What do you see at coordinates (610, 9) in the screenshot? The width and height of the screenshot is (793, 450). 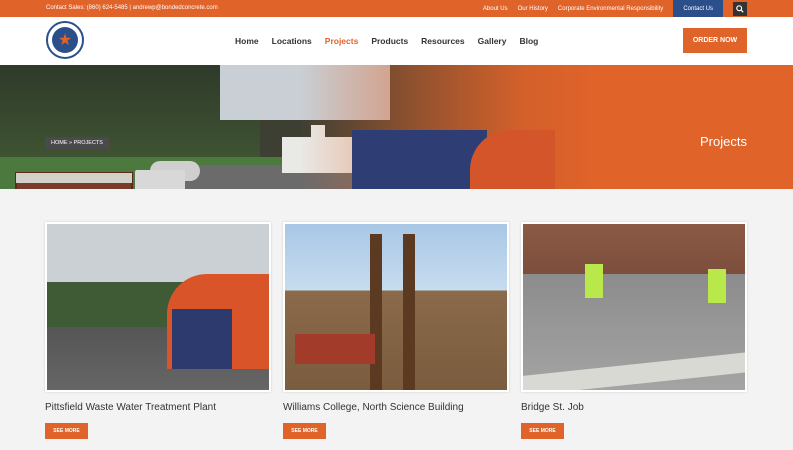 I see `environmental-responsibility-link: Corporate Environmental Responsibility` at bounding box center [610, 9].